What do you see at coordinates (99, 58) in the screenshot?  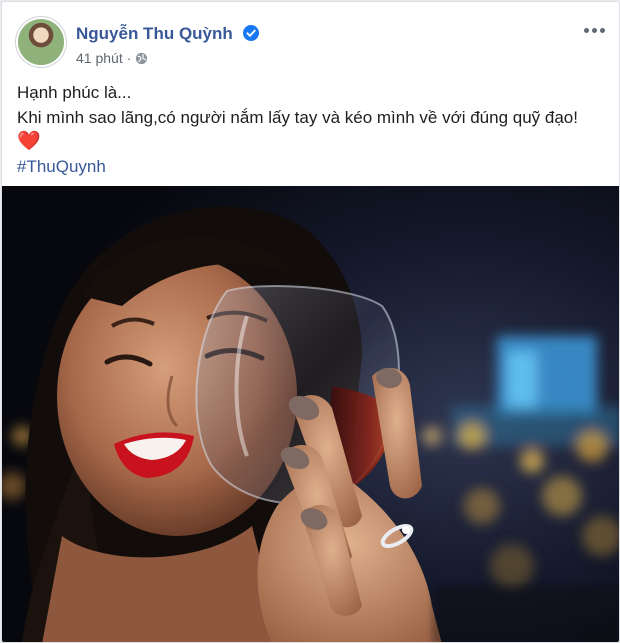 I see `post-timestamp: 41 phút` at bounding box center [99, 58].